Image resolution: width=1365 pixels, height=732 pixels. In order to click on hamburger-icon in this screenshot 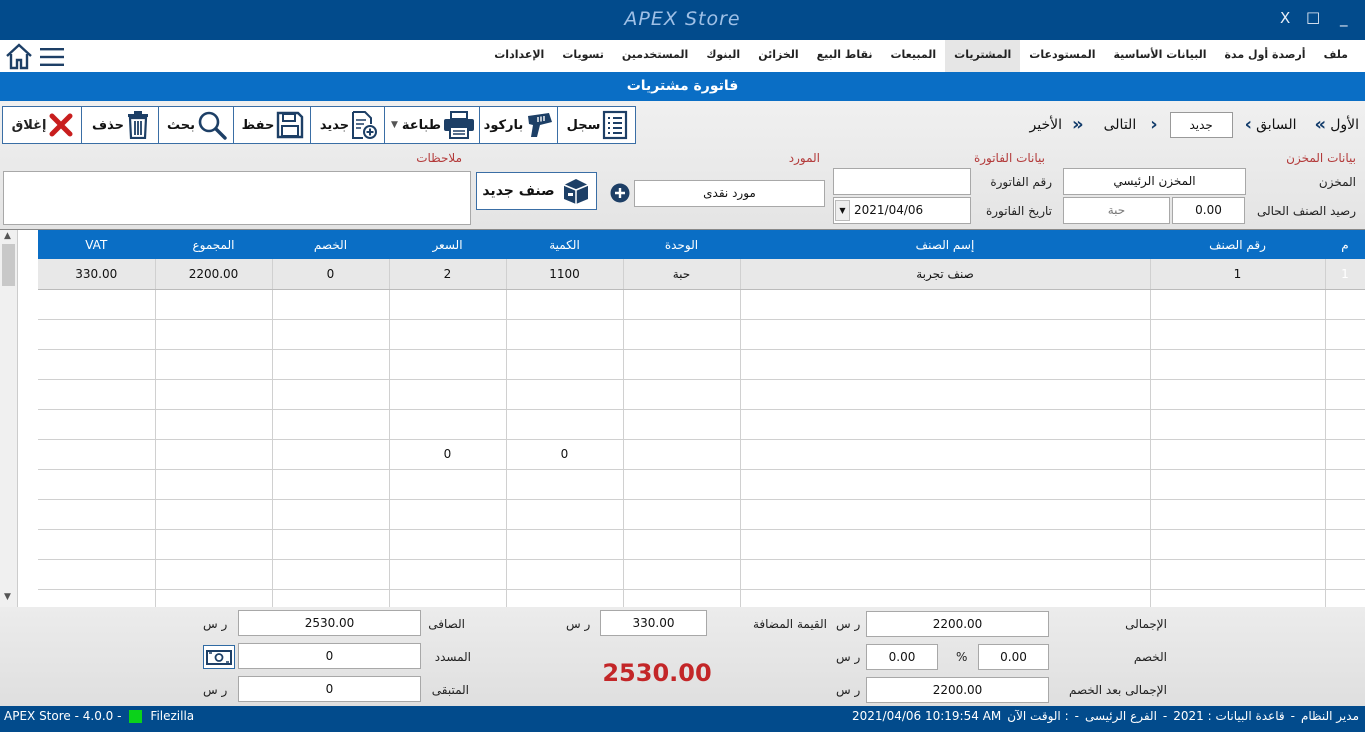, I will do `click(52, 57)`.